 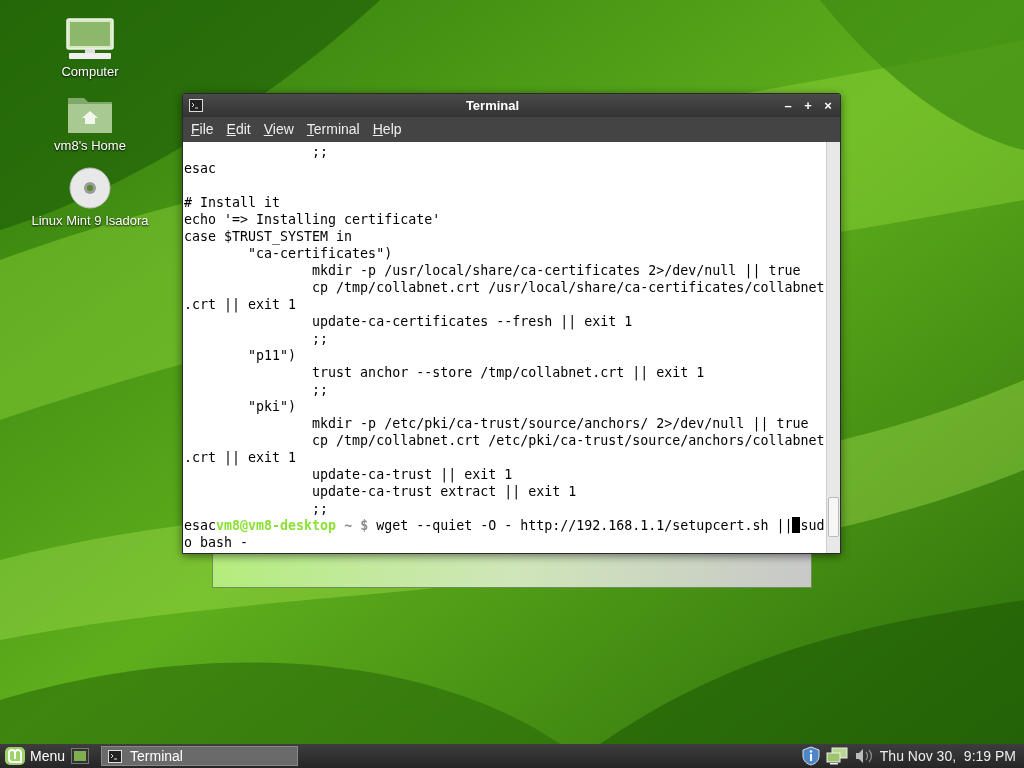 I want to click on menu-item: Terminal, so click(x=333, y=129).